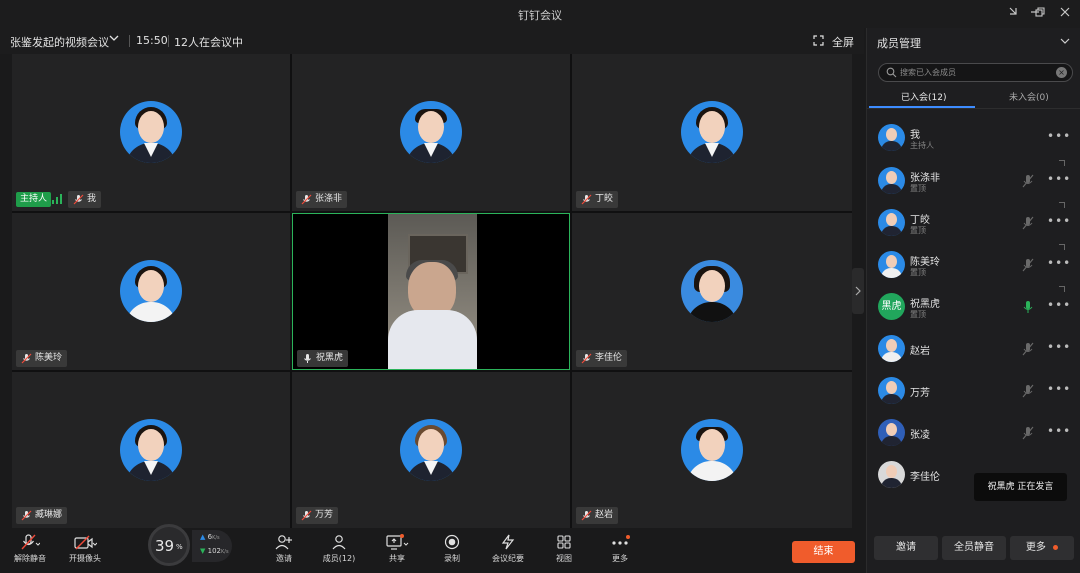 This screenshot has width=1080, height=573. I want to click on title-bar: 钉钉会议, so click(540, 14).